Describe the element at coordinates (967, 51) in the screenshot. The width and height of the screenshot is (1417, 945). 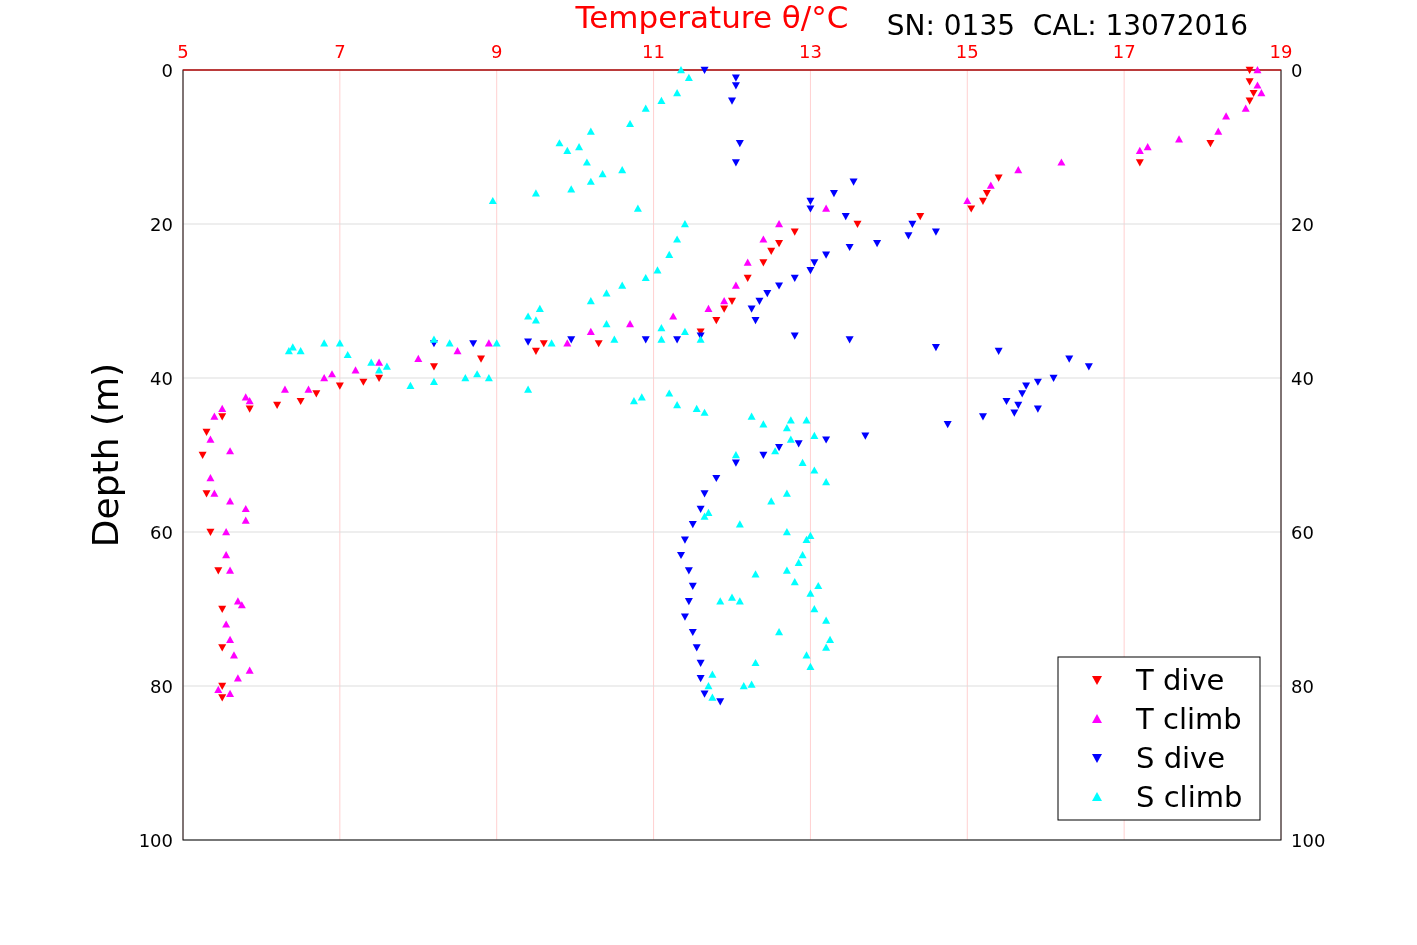
I see `x-tick-label: 15` at that location.